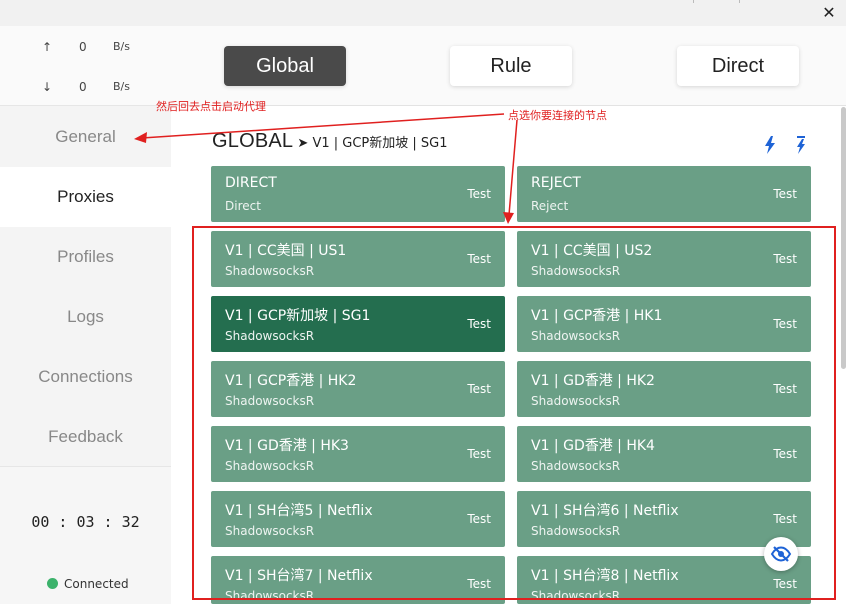  Describe the element at coordinates (513, 167) in the screenshot. I see `annotation-arrow-proxy` at that location.